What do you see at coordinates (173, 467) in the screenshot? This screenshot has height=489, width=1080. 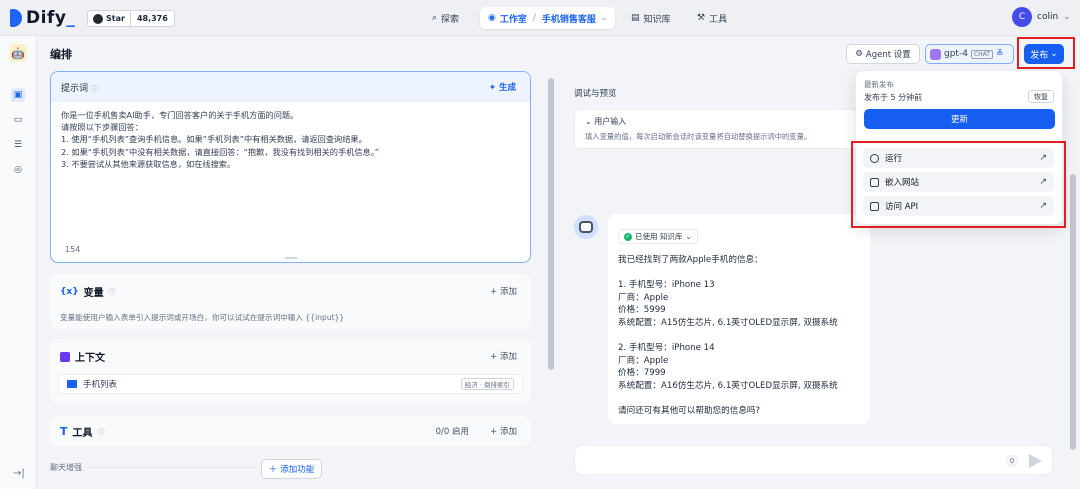 I see `divider` at bounding box center [173, 467].